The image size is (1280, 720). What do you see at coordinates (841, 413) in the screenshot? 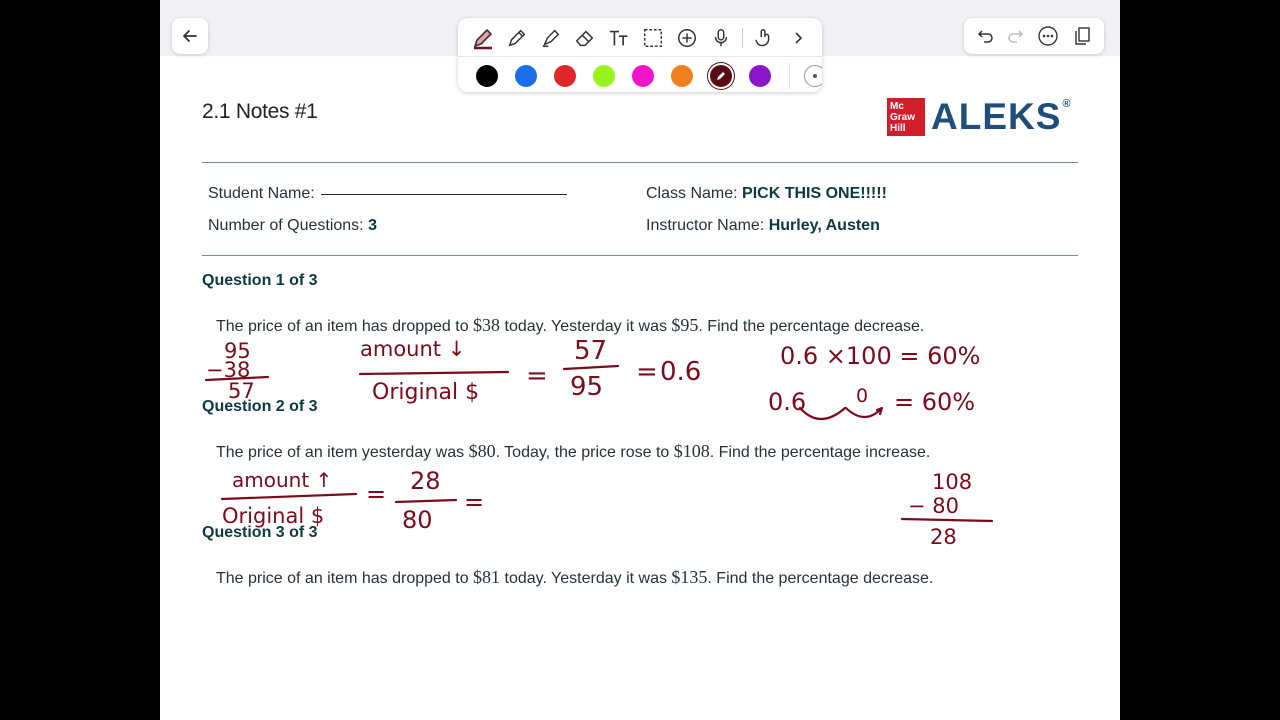
I see `ink-q1-decimal-arrows` at bounding box center [841, 413].